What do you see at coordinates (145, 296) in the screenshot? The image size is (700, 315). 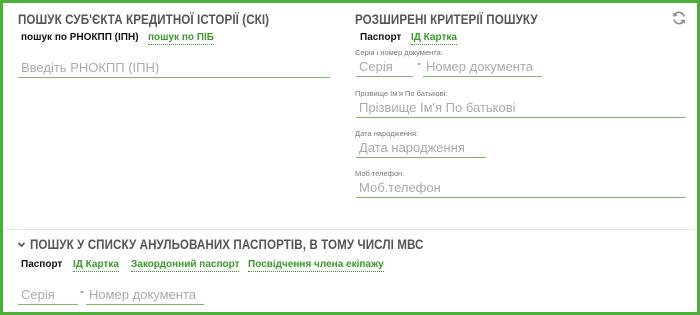 I see `annulled-number-input` at bounding box center [145, 296].